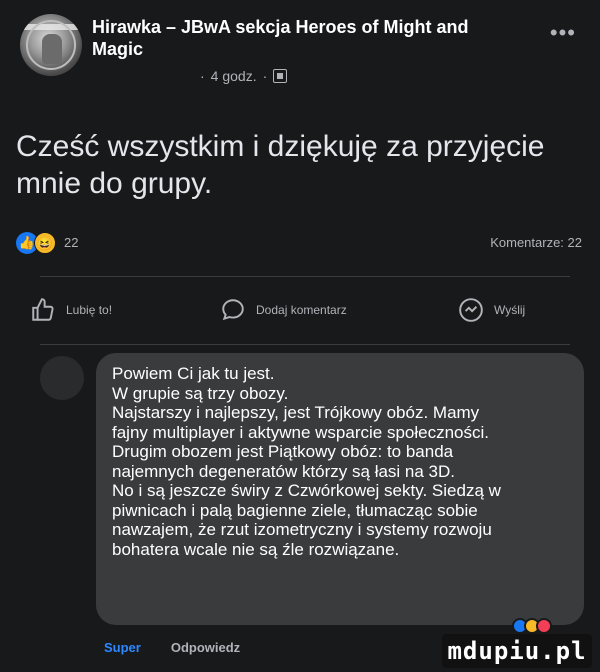 The width and height of the screenshot is (600, 672). Describe the element at coordinates (471, 310) in the screenshot. I see `share-icon` at that location.